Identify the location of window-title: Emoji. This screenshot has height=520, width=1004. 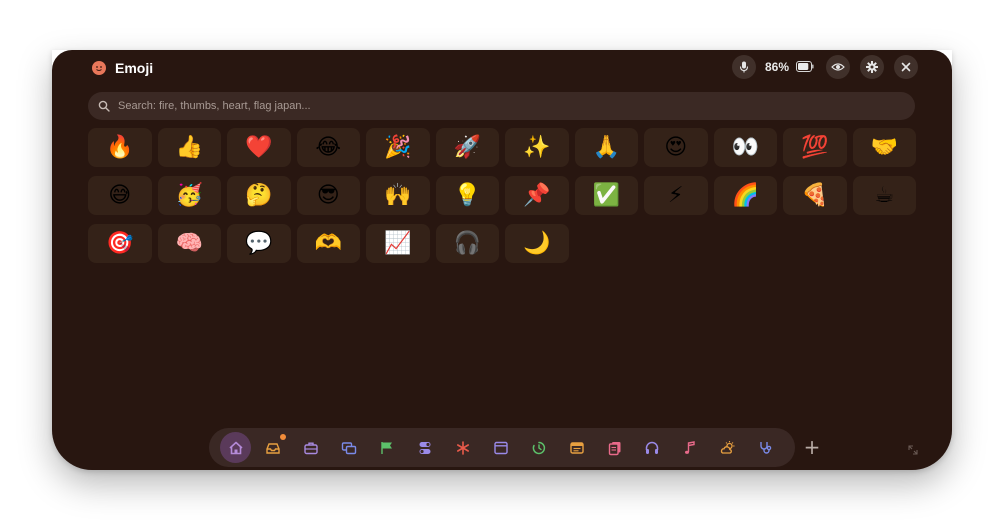
(134, 68).